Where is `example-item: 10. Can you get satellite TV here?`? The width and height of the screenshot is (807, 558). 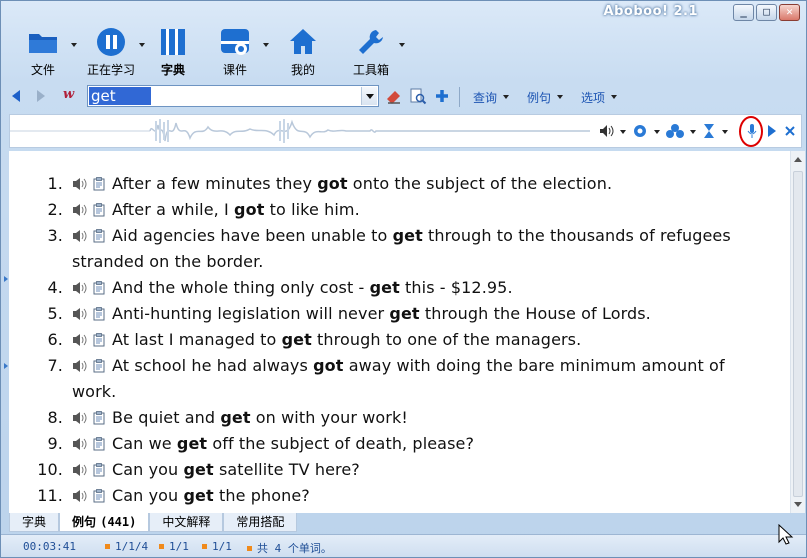
example-item: 10. Can you get satellite TV here? is located at coordinates (399, 470).